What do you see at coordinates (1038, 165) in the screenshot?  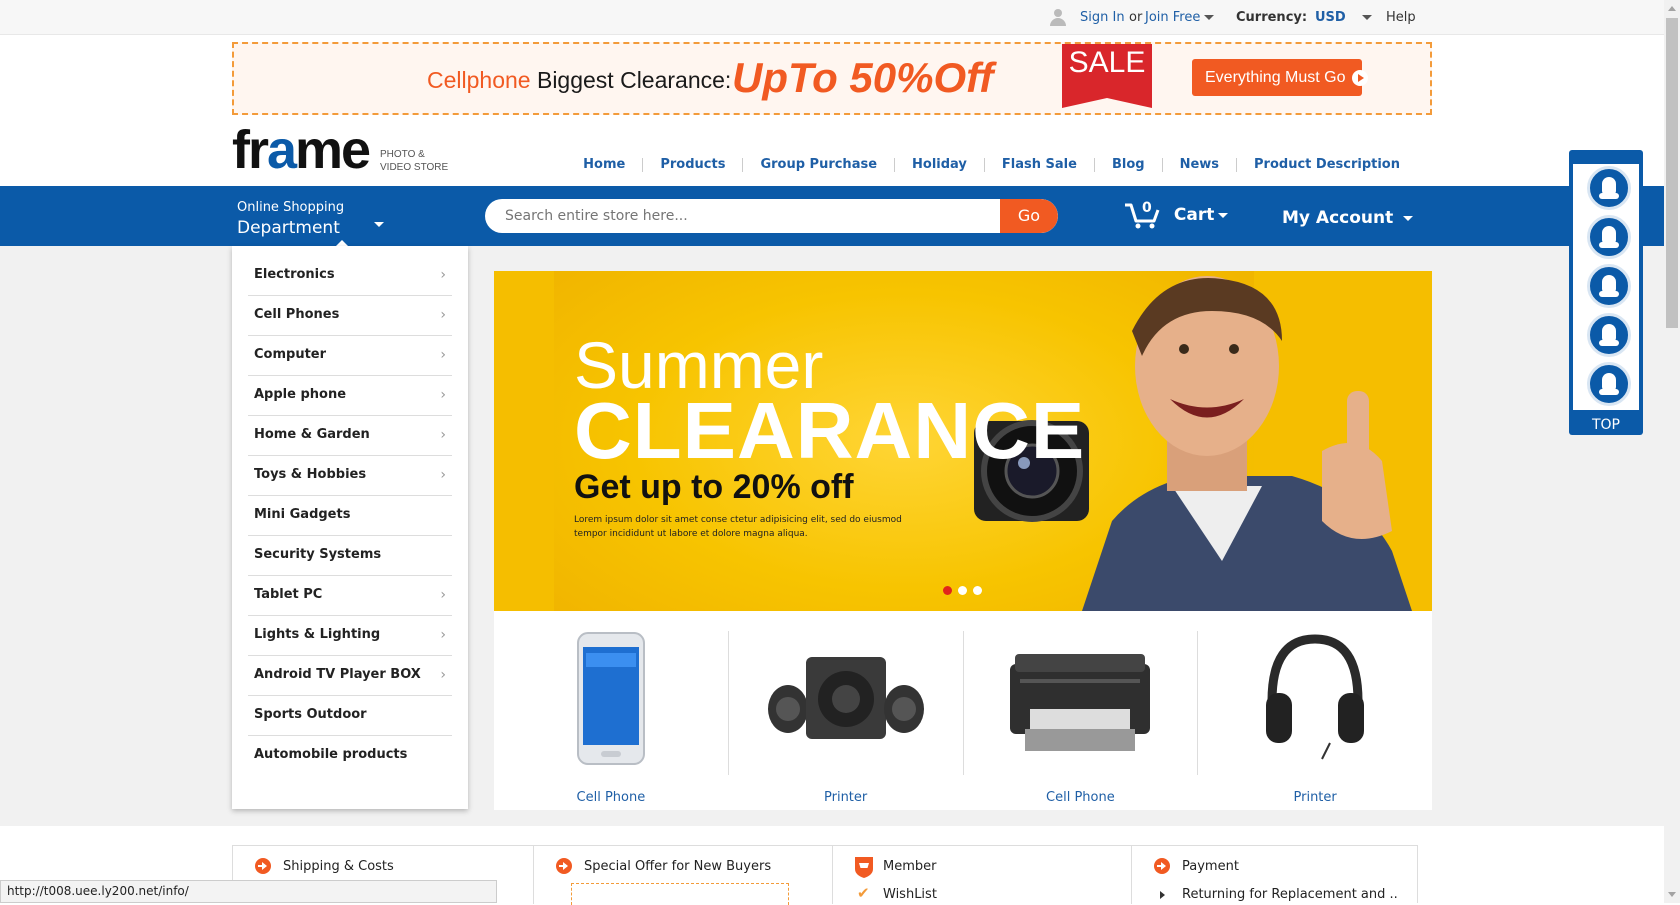 I see `nav-flash-sale: Flash Sale` at bounding box center [1038, 165].